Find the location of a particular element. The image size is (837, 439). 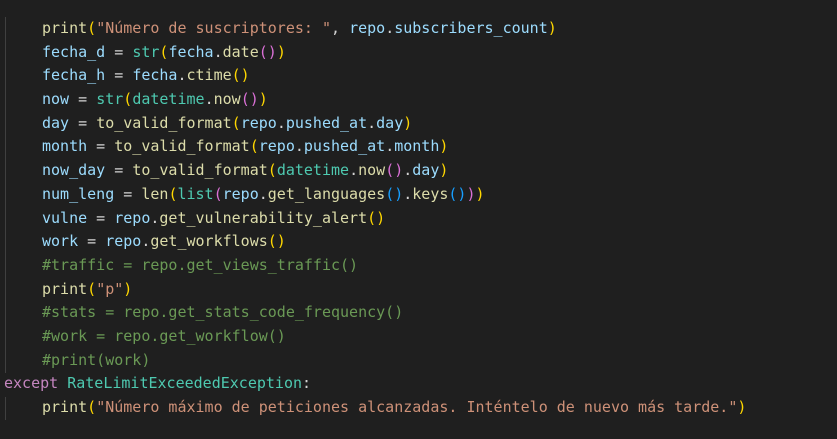

code-token: work is located at coordinates (60, 241).